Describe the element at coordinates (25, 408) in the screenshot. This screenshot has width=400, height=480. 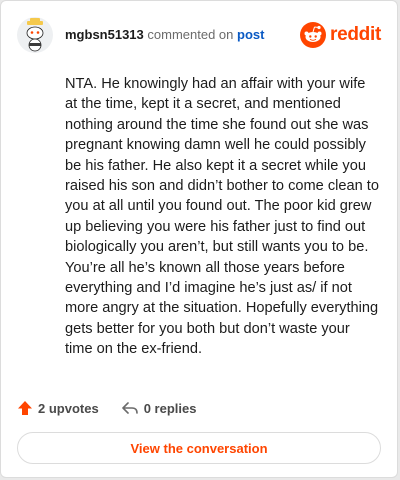
I see `upvote-arrow-icon` at that location.